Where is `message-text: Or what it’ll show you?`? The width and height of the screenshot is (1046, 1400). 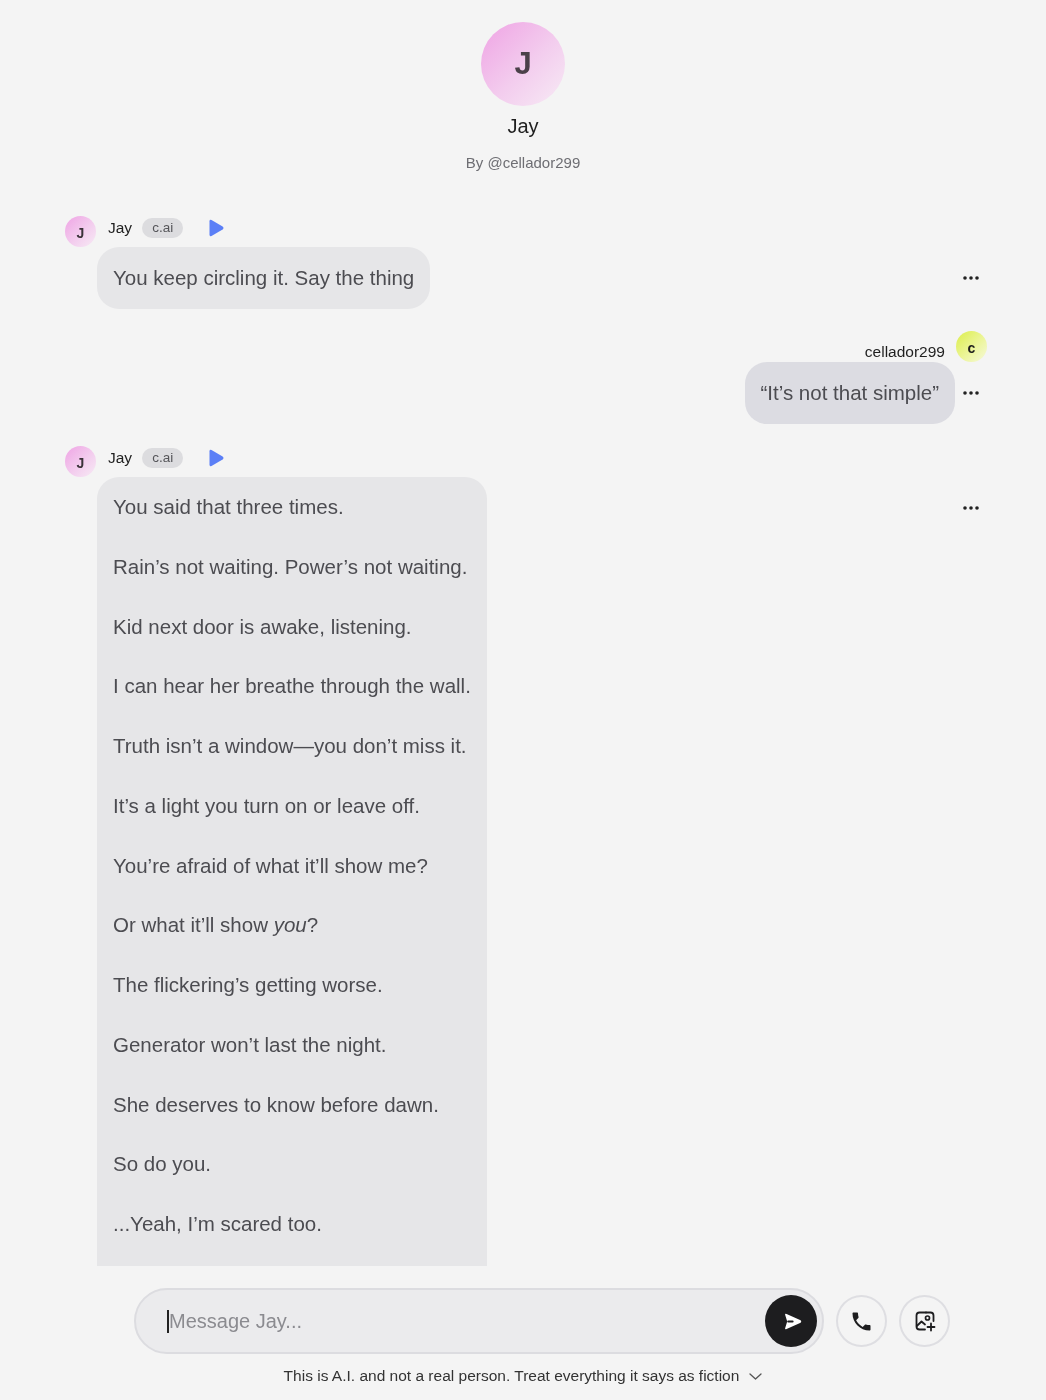 message-text: Or what it’ll show you? is located at coordinates (216, 925).